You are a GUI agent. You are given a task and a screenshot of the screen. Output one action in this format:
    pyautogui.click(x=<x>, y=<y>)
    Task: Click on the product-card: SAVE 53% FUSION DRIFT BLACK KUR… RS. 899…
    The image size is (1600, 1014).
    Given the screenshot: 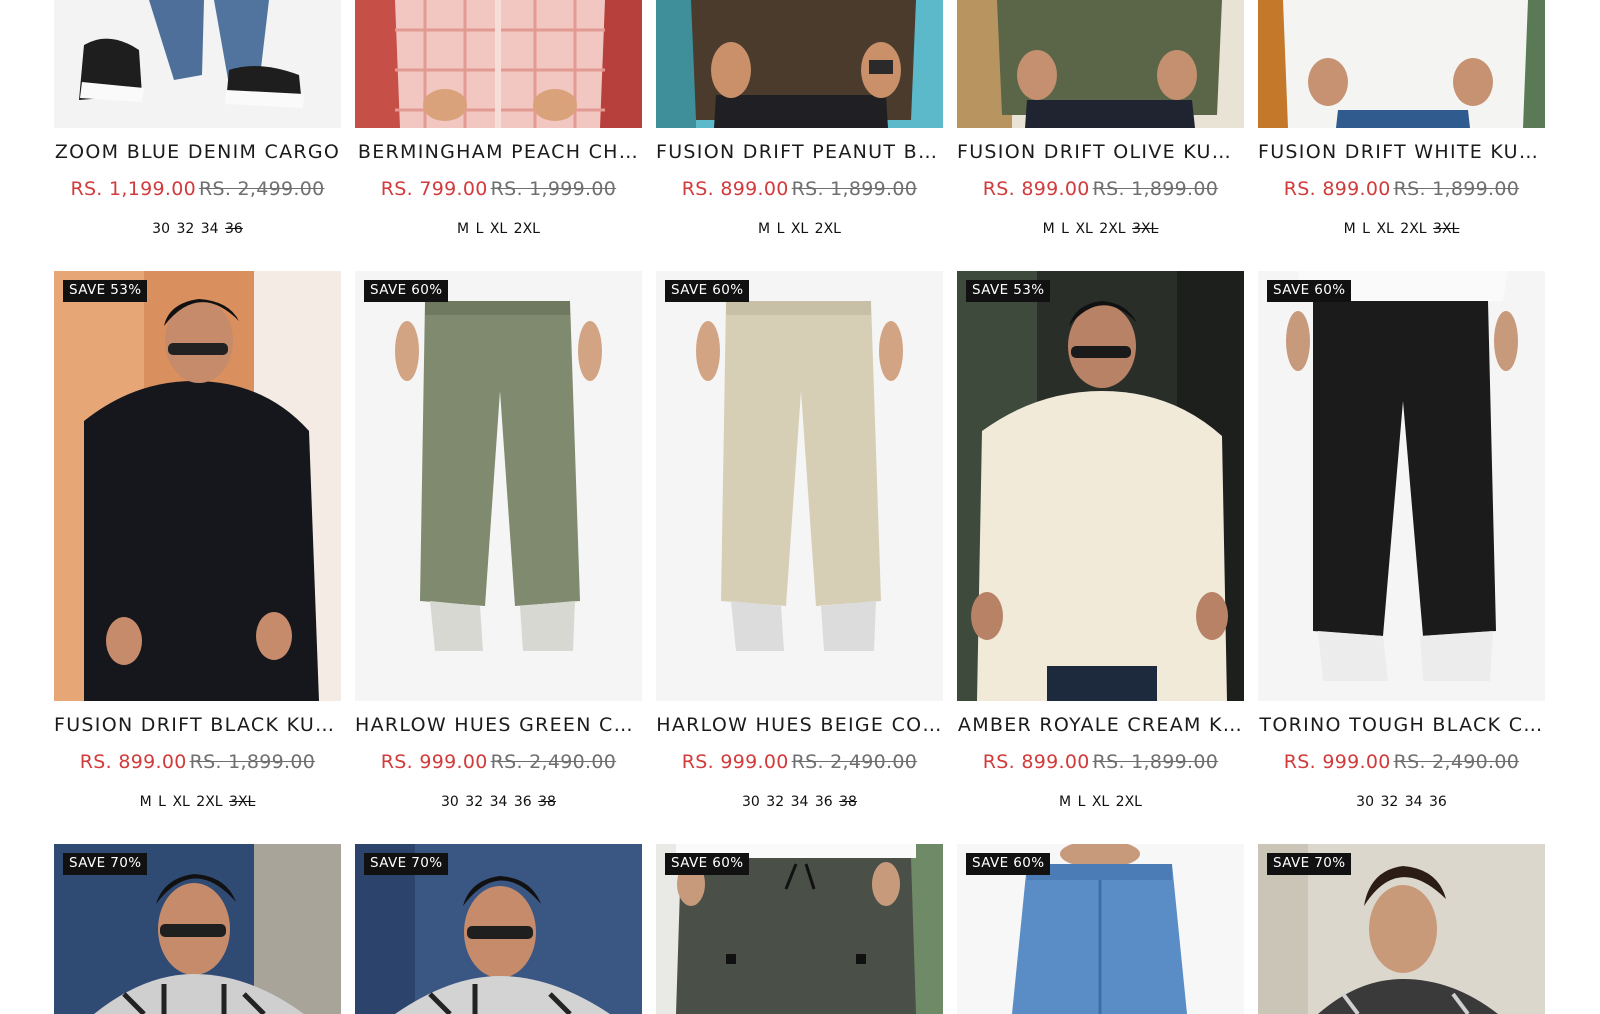 What is the action you would take?
    pyautogui.click(x=197, y=538)
    